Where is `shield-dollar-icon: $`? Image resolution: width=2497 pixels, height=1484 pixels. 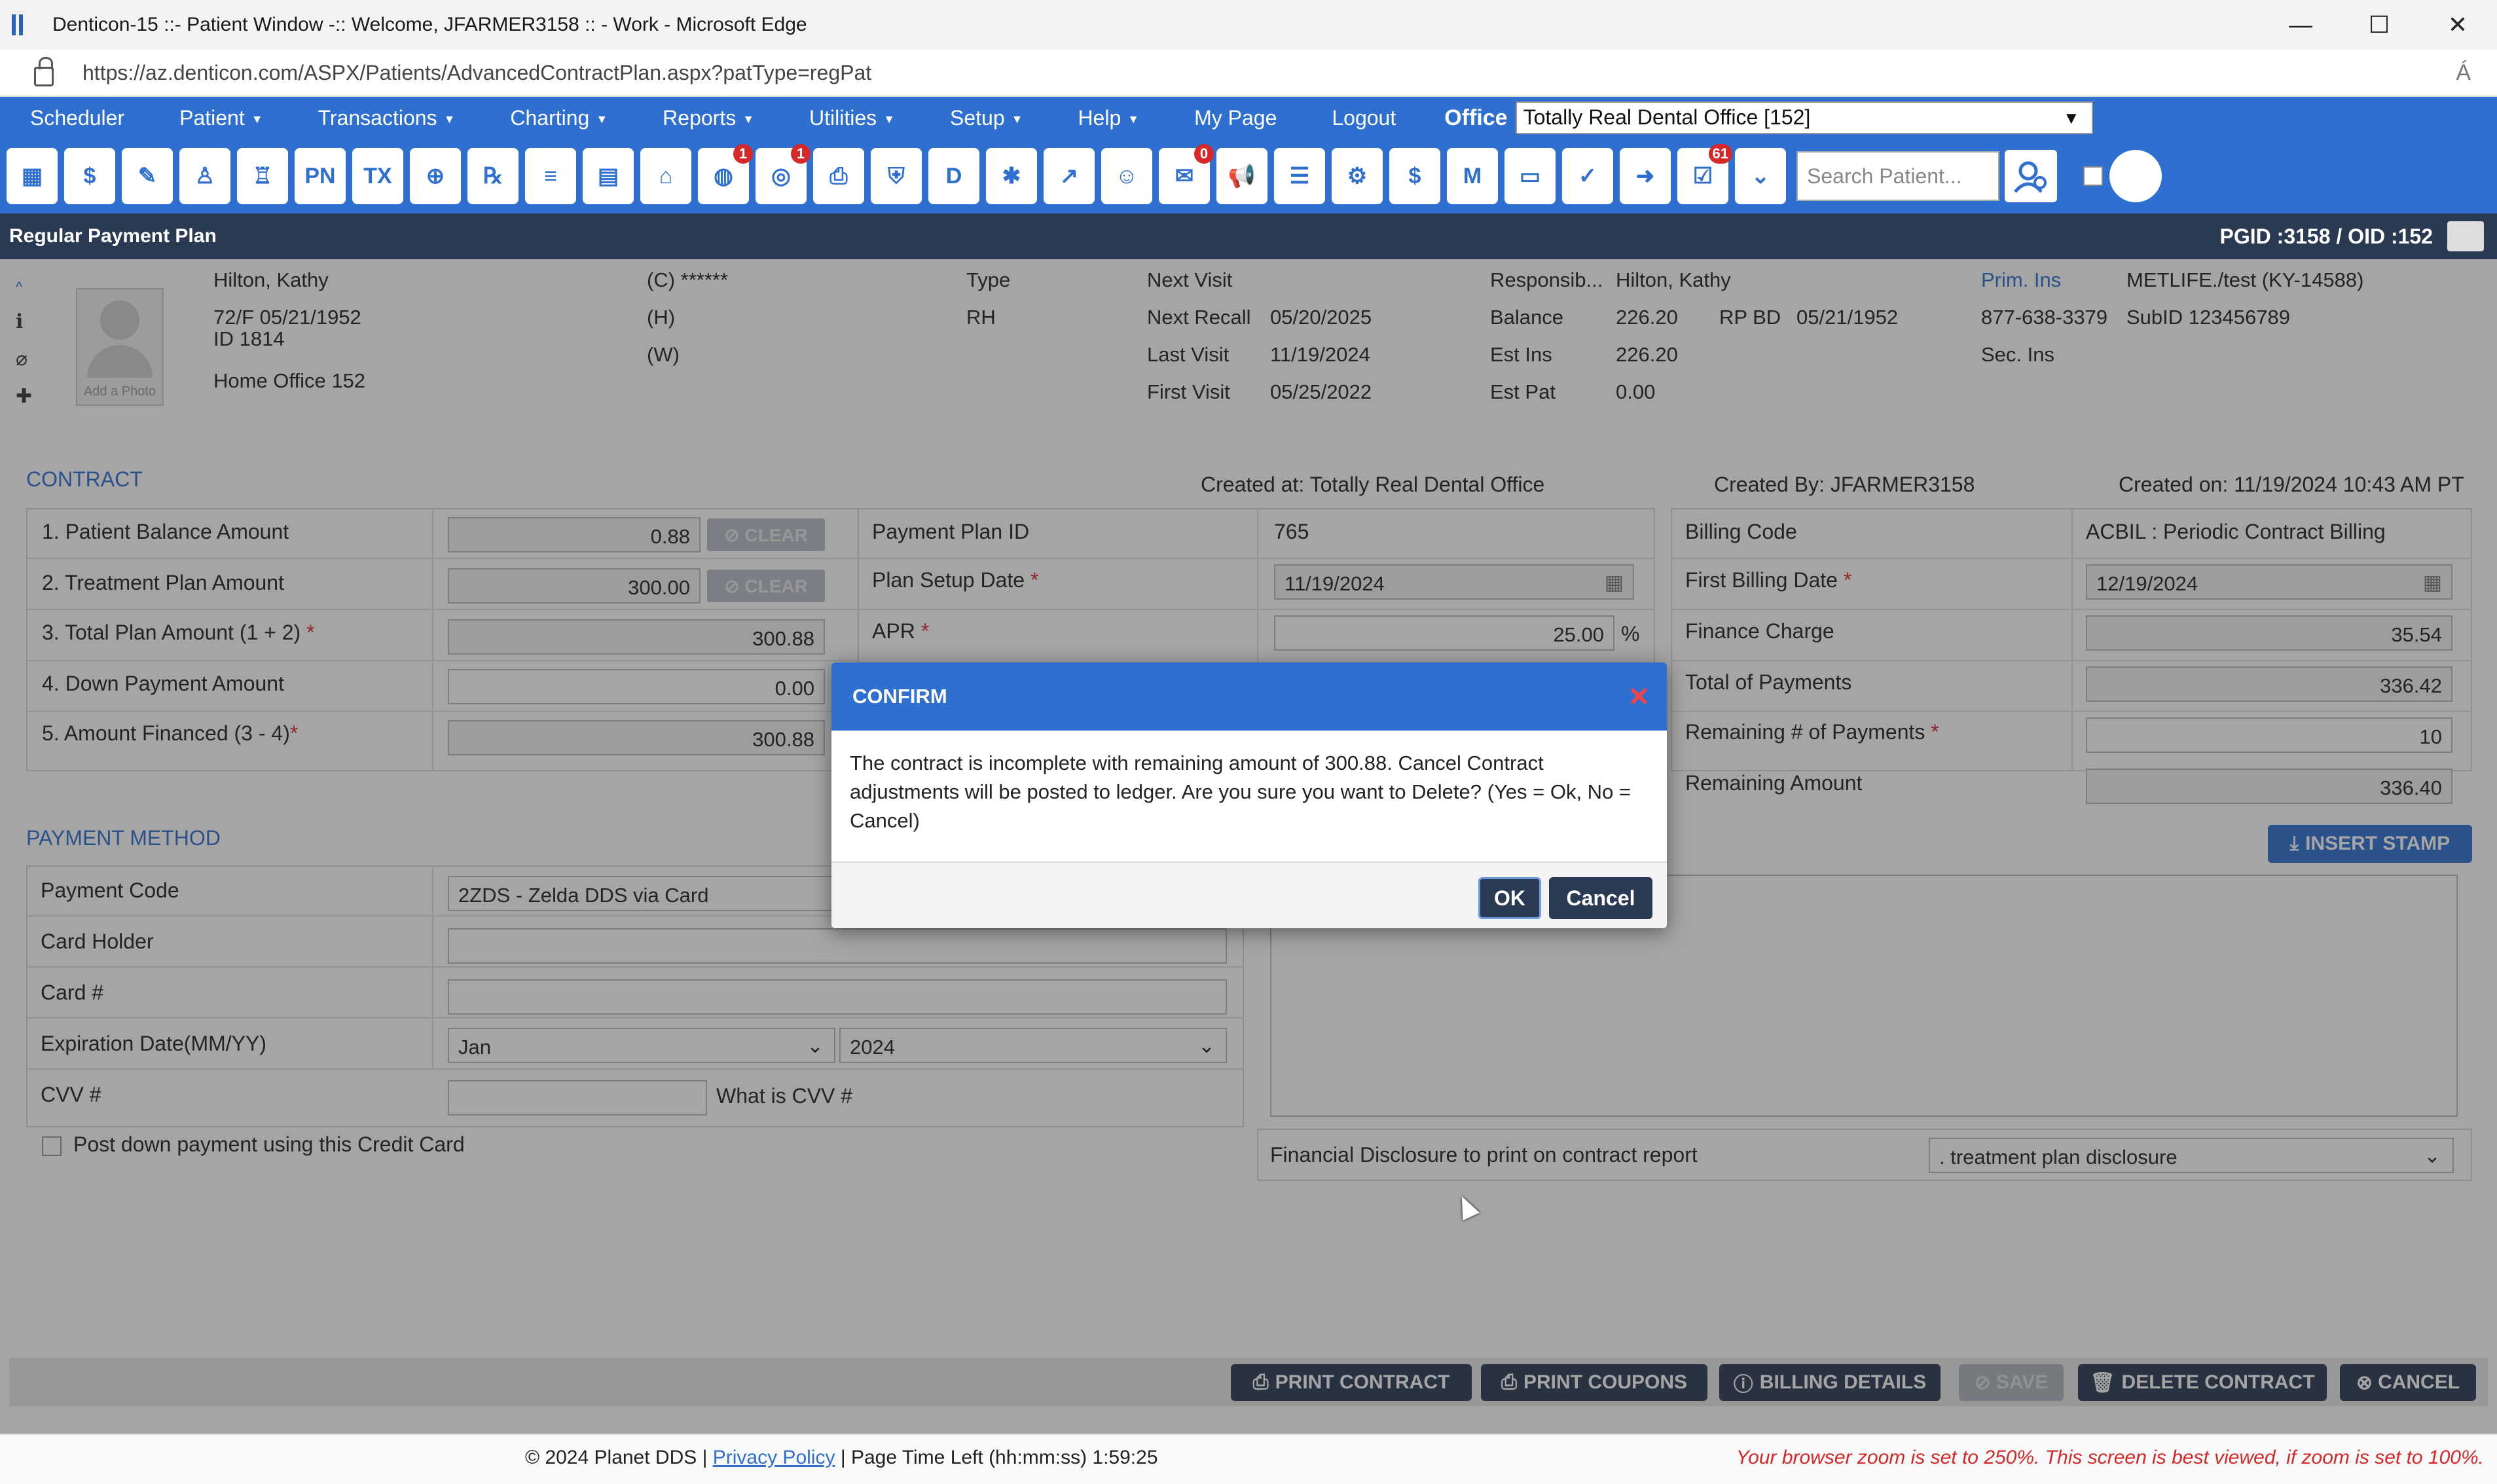
shield-dollar-icon: $ is located at coordinates (1414, 176).